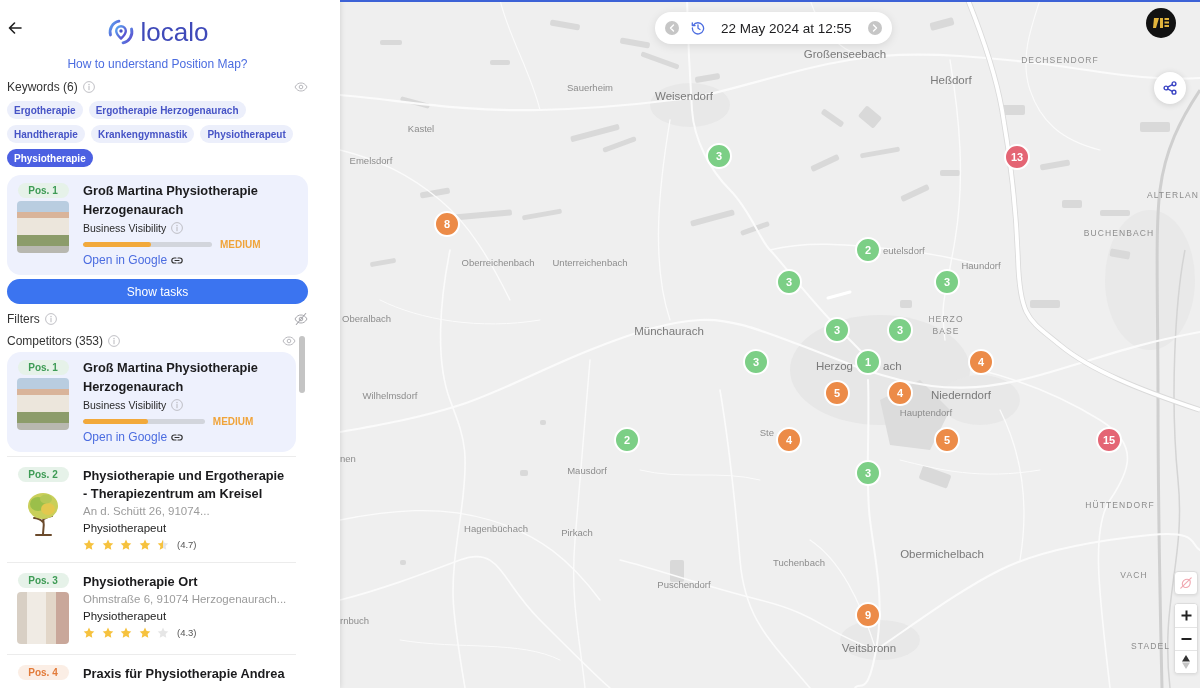  I want to click on scrollbar, so click(302, 364).